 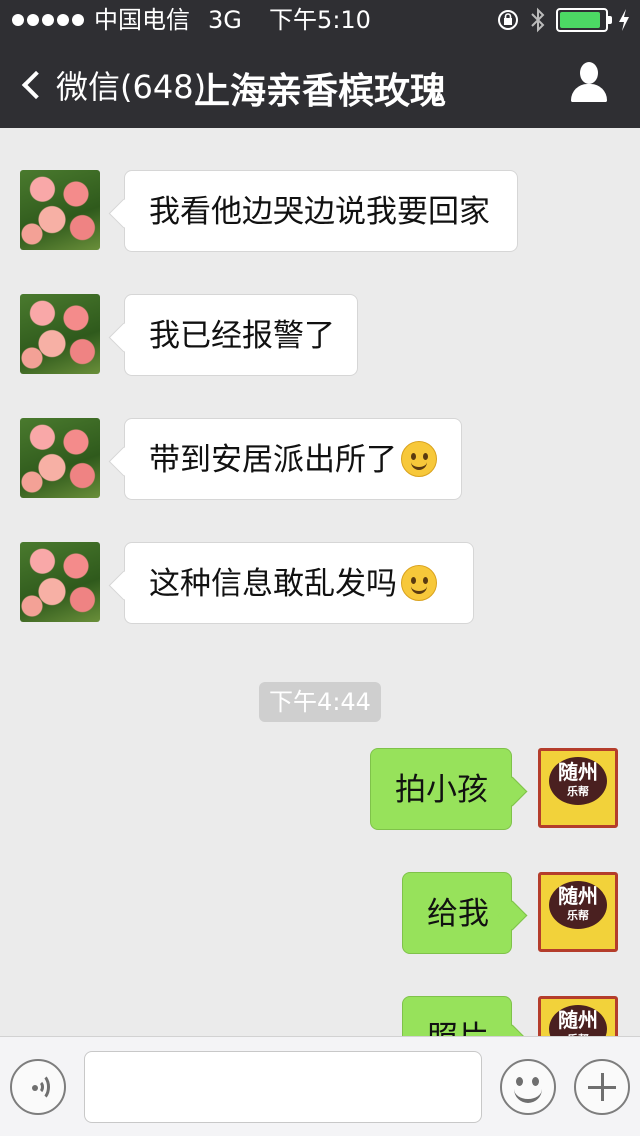 I want to click on message-bubble: 我已经报警了, so click(x=241, y=335).